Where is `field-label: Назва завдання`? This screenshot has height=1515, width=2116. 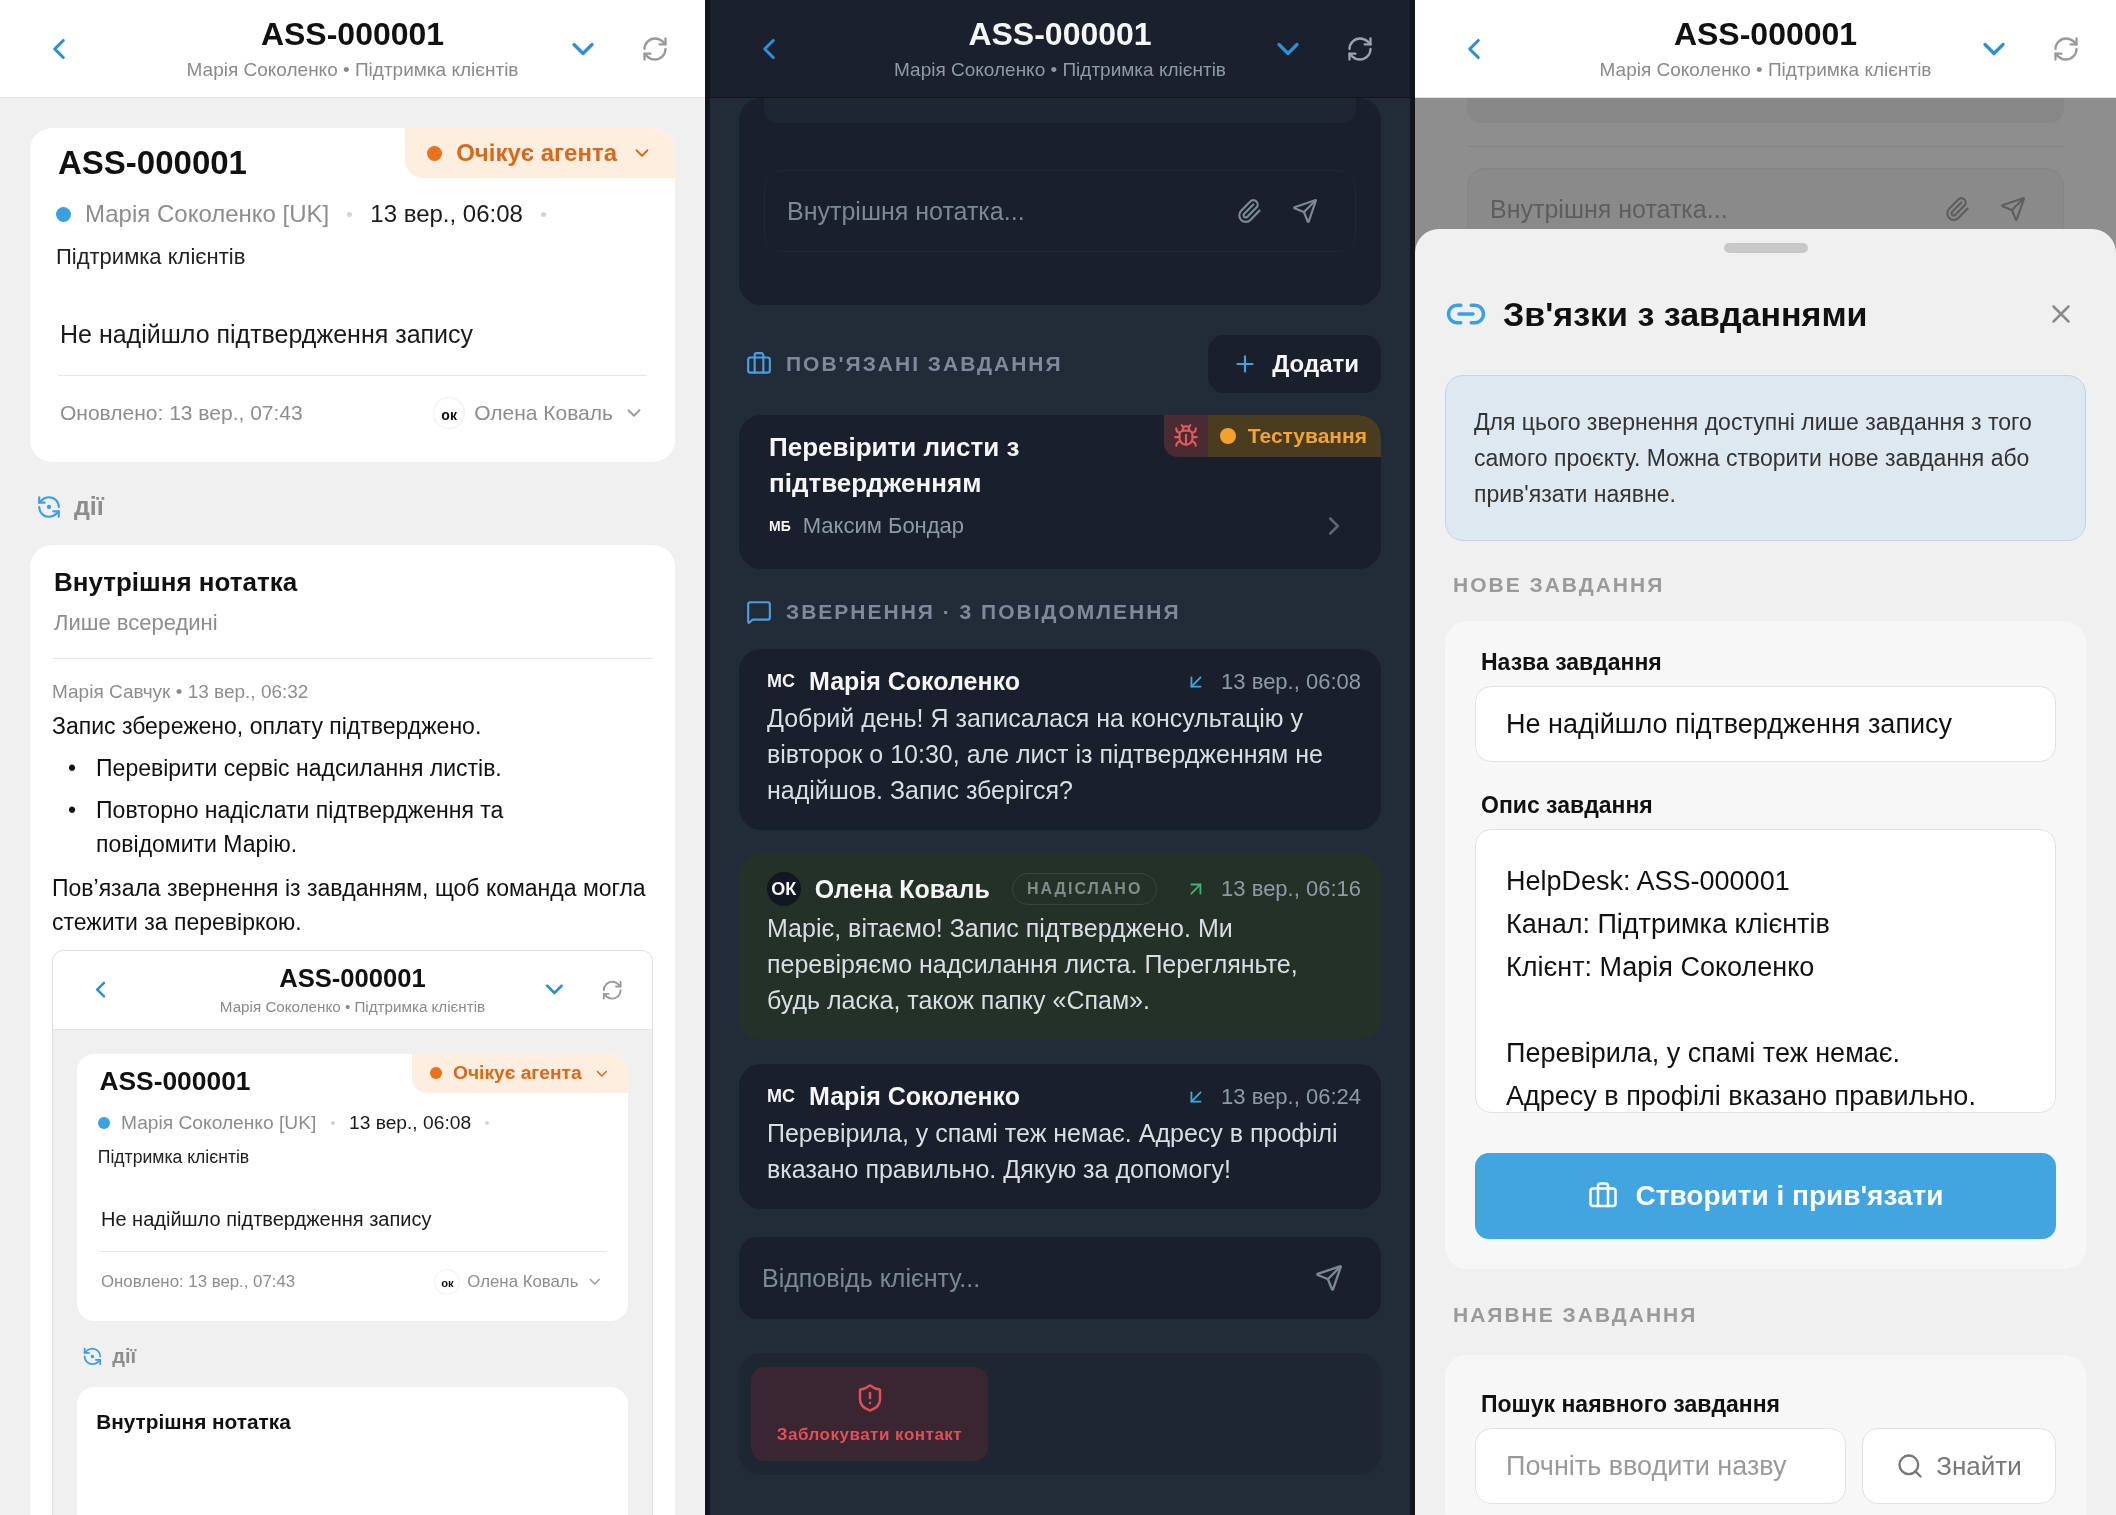
field-label: Назва завдання is located at coordinates (1571, 662).